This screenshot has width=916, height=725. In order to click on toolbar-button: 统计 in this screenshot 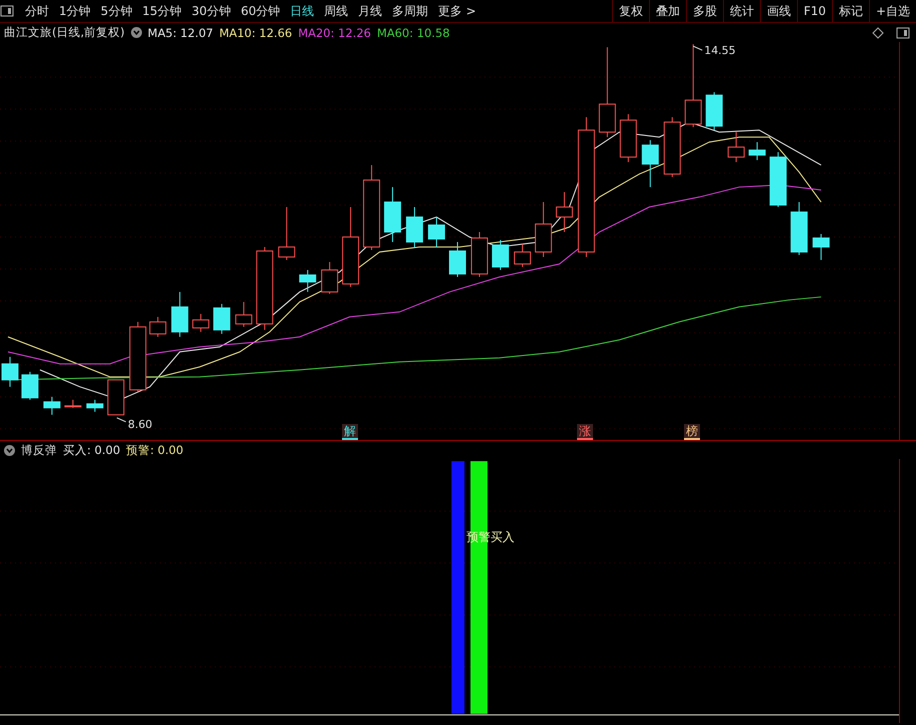, I will do `click(741, 11)`.